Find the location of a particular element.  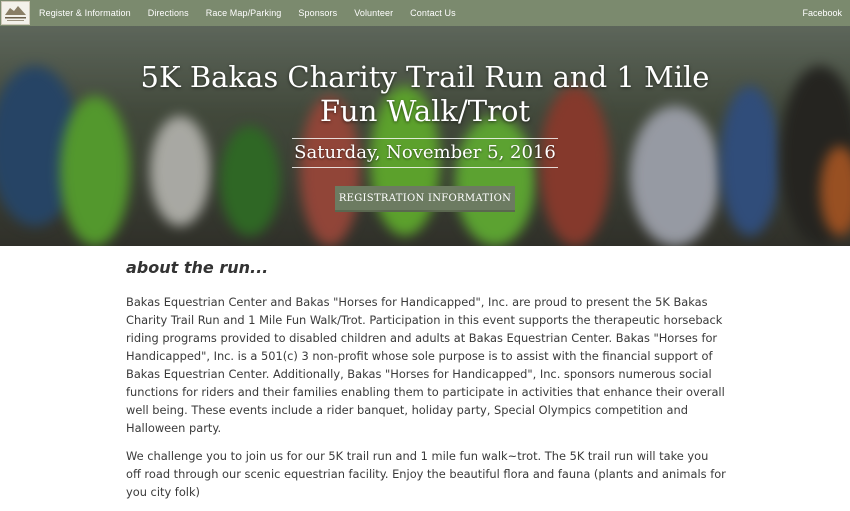

nav-contact-us: Contact Us is located at coordinates (433, 13).